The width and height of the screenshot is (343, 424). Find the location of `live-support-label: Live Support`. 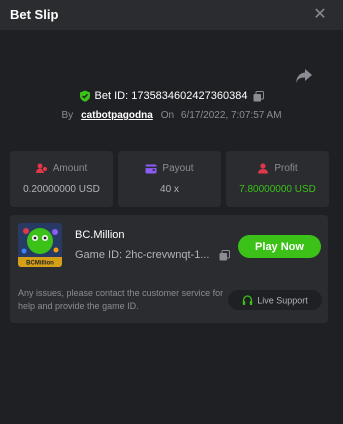

live-support-label: Live Support is located at coordinates (282, 300).